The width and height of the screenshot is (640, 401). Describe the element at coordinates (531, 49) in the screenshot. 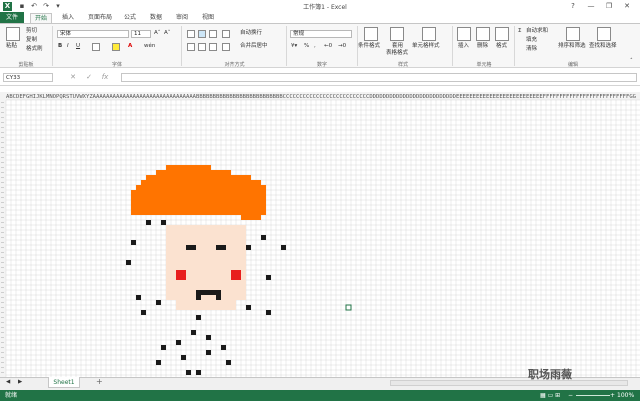

I see `clear-button: 清除` at that location.